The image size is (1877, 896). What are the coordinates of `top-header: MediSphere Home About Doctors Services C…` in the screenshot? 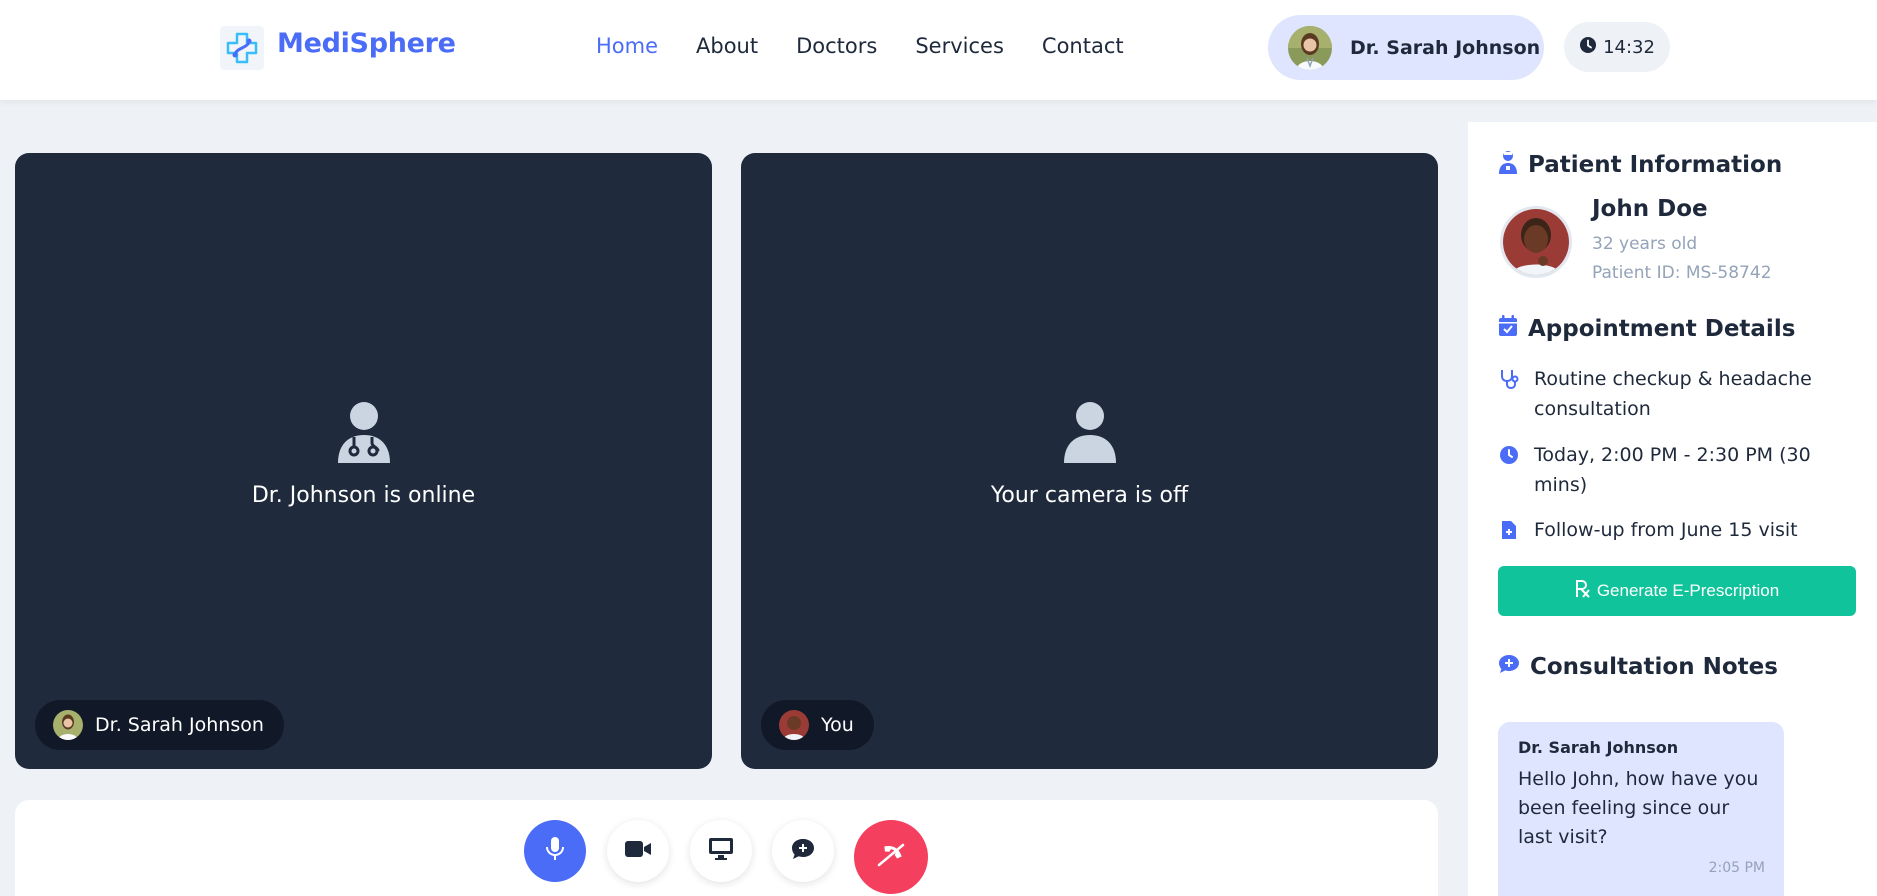 It's located at (938, 50).